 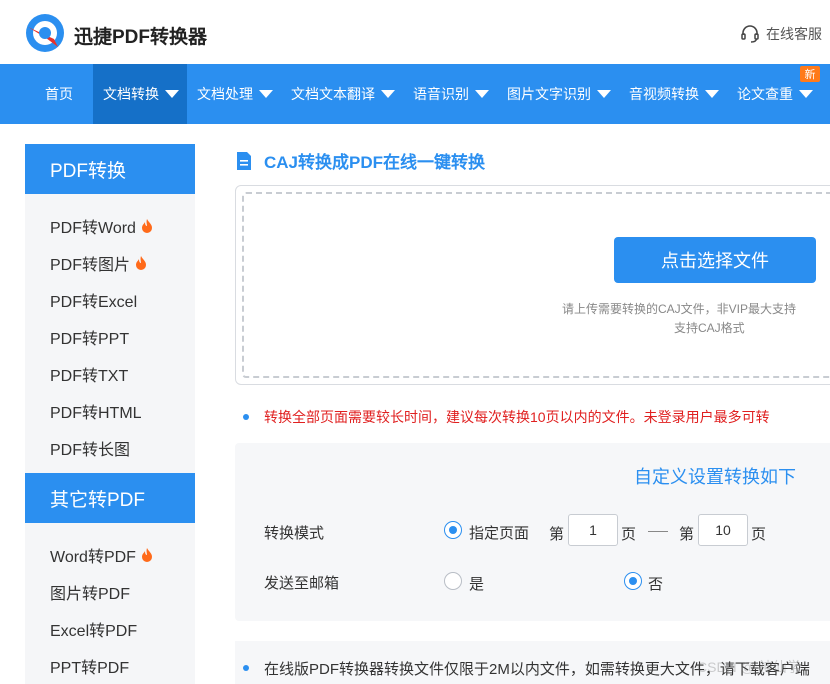 I want to click on nav-home: 首页, so click(x=59, y=94).